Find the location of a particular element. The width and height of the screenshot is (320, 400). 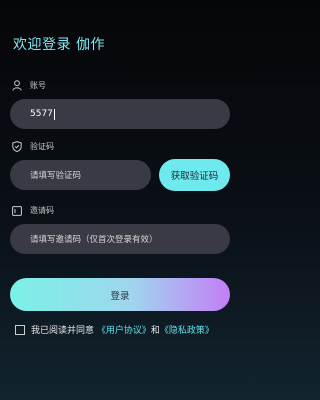

invite-code-input: 请填写邀请码（仅首次登录有效） is located at coordinates (120, 239).